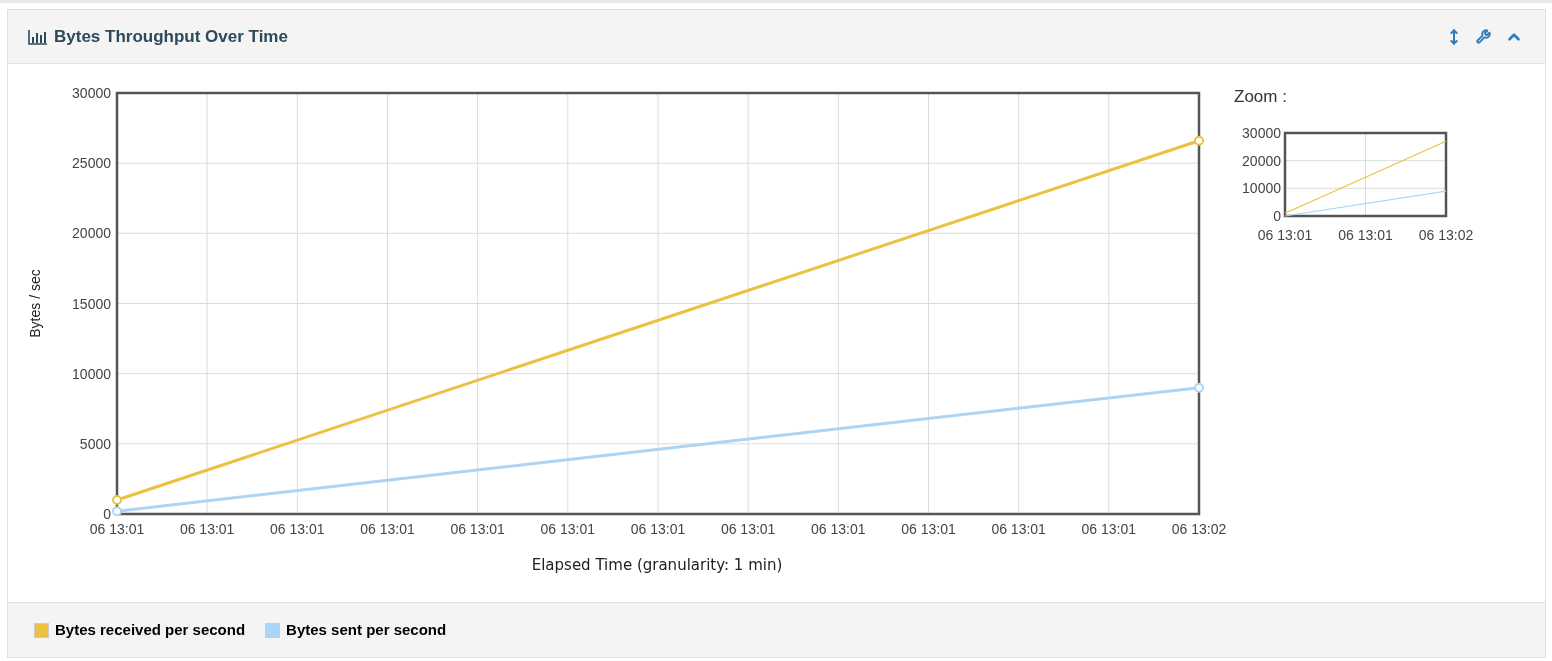 Image resolution: width=1552 pixels, height=661 pixels. What do you see at coordinates (91, 303) in the screenshot?
I see `y-tick-label: 15000` at bounding box center [91, 303].